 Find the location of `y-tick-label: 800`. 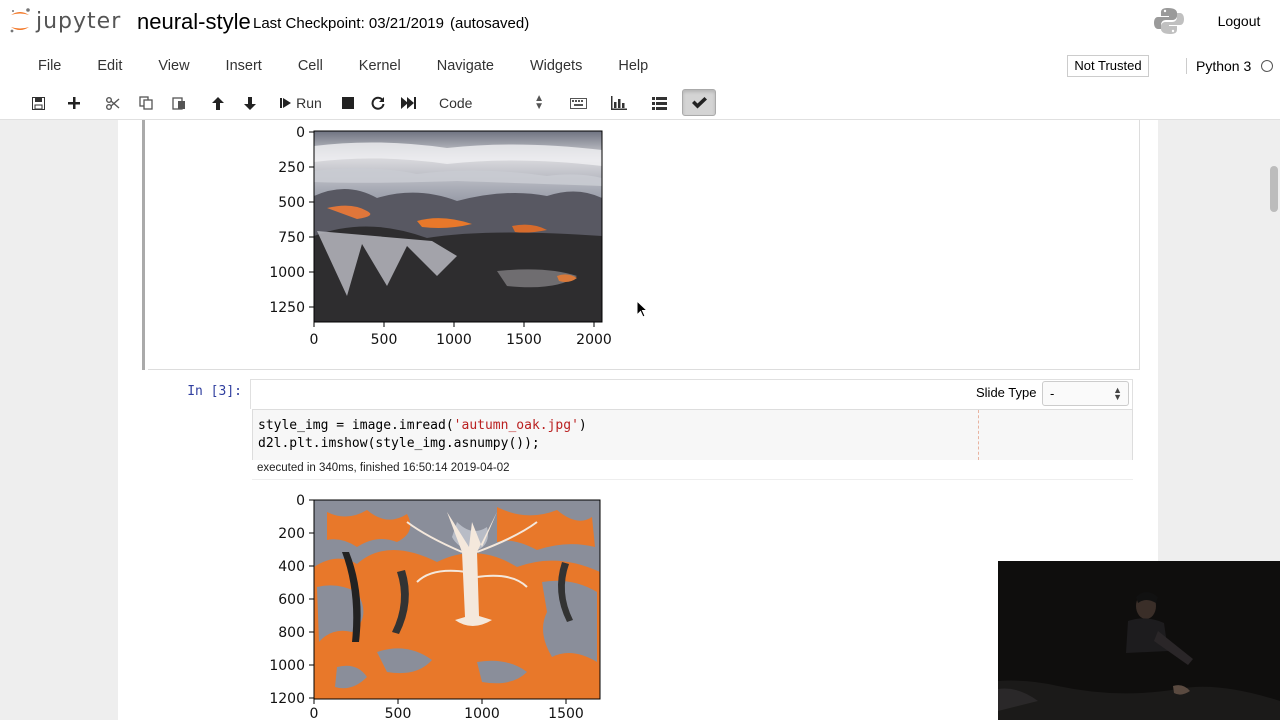

y-tick-label: 800 is located at coordinates (291, 633).